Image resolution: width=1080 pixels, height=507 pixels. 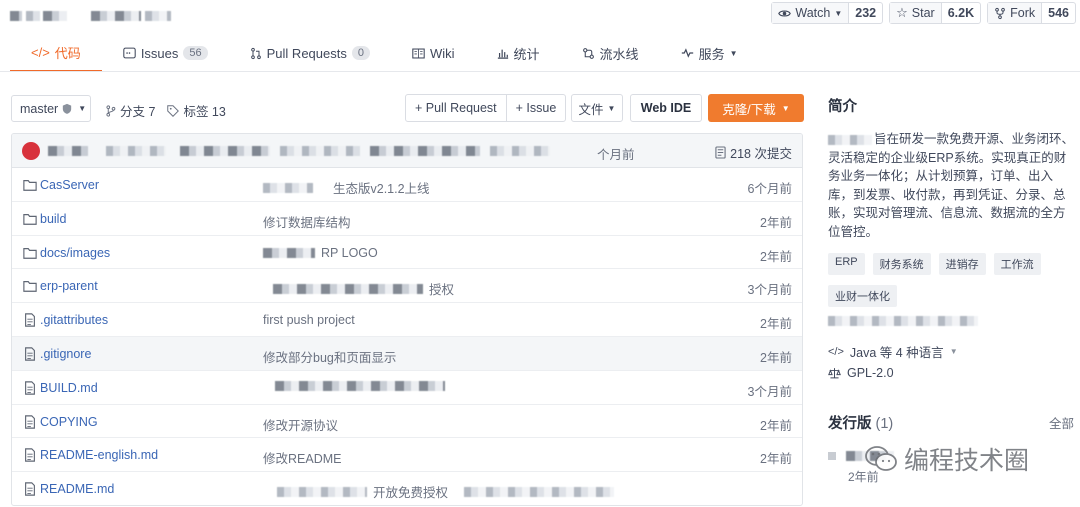 I want to click on folder-icon, so click(x=30, y=287).